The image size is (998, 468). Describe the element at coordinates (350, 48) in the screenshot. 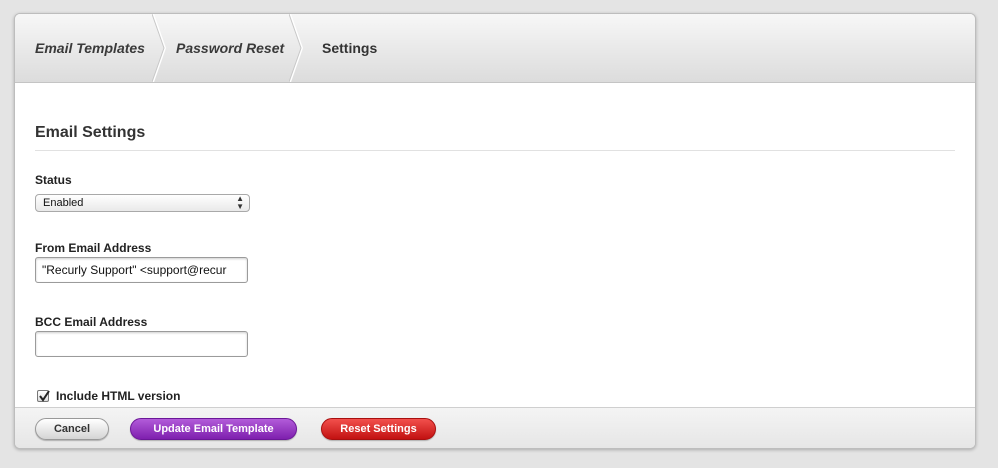

I see `breadcrumb-settings: Settings` at that location.